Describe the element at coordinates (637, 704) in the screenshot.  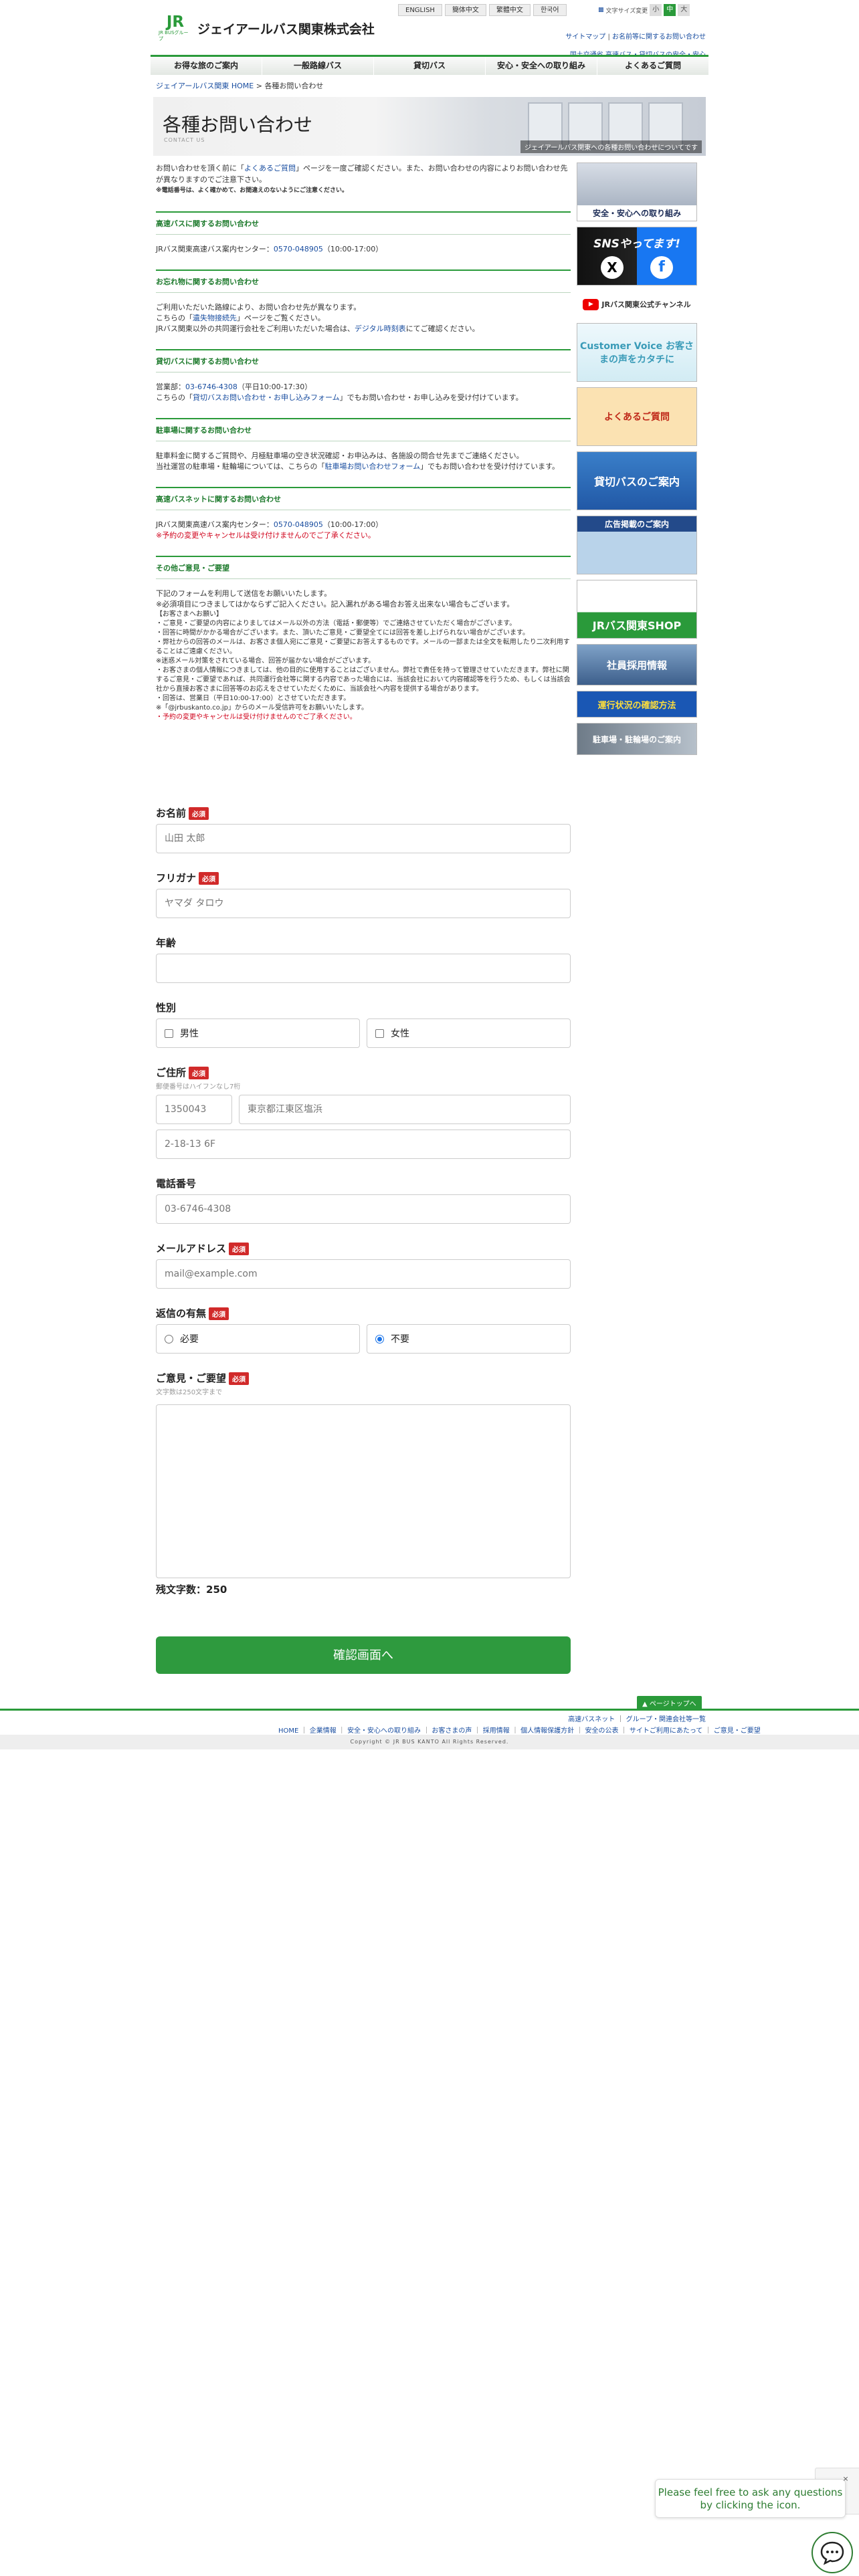
I see `banner-operation-status: 運行状況の確認方法` at that location.